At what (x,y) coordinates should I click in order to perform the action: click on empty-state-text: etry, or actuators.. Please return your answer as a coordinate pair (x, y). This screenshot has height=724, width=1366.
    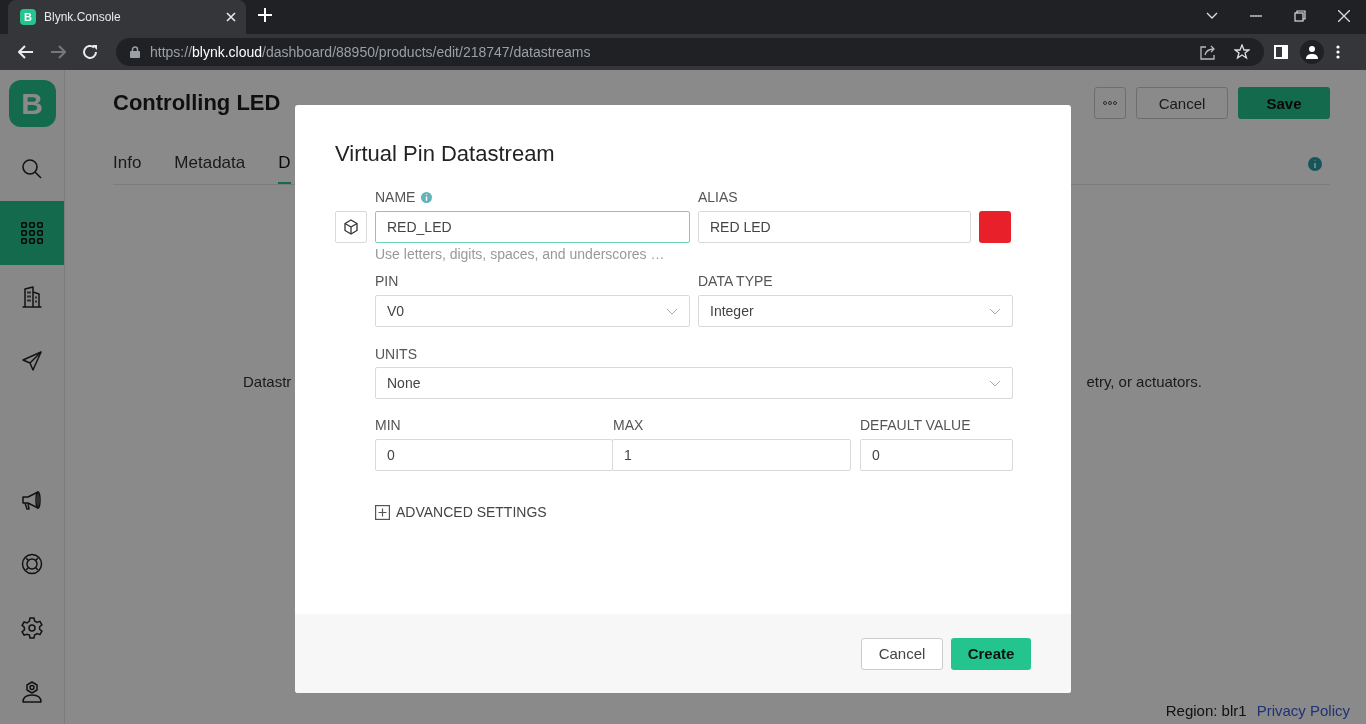
    Looking at the image, I should click on (1144, 381).